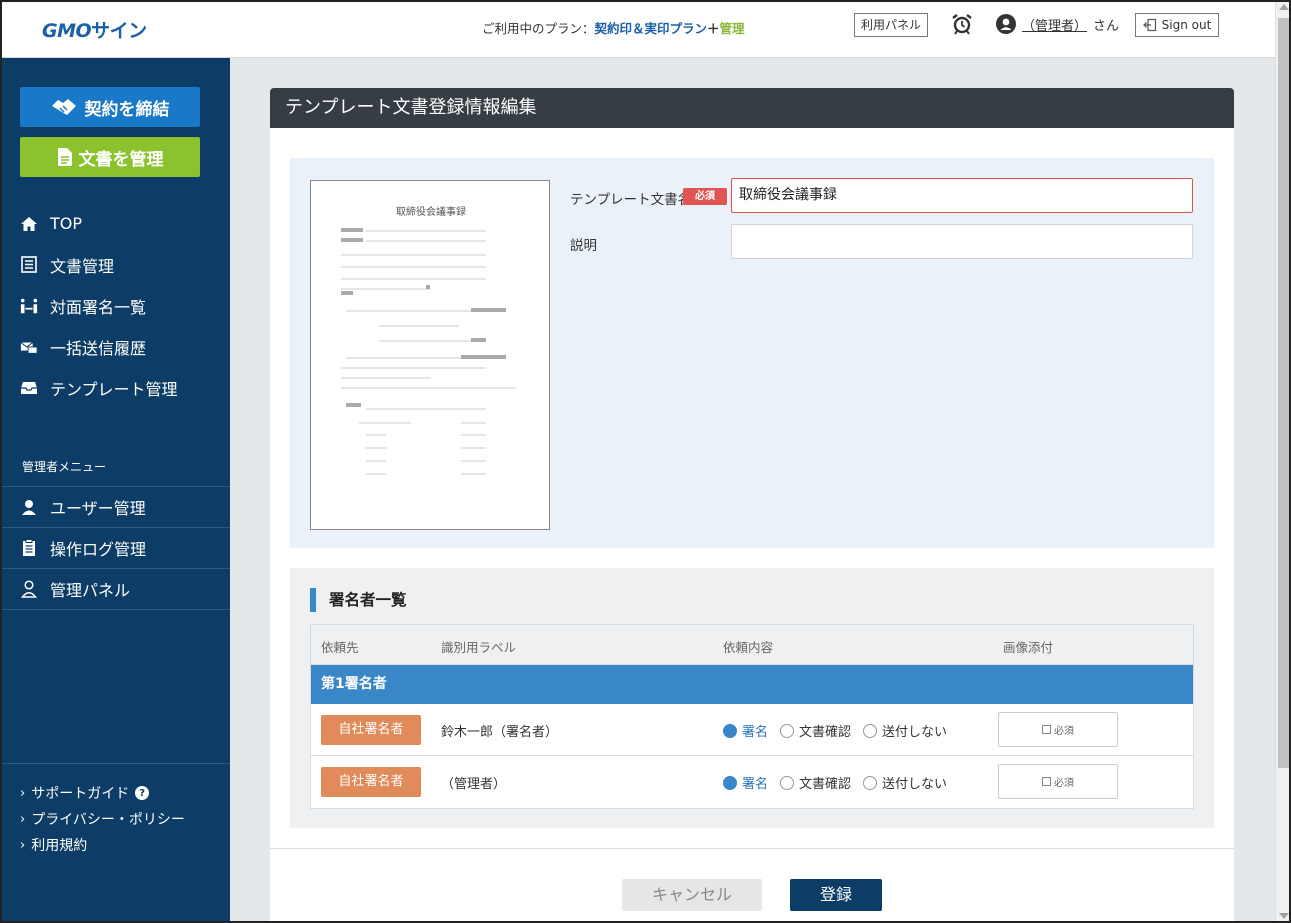 The image size is (1291, 923). What do you see at coordinates (1283, 393) in the screenshot?
I see `scrollbar-thumb` at bounding box center [1283, 393].